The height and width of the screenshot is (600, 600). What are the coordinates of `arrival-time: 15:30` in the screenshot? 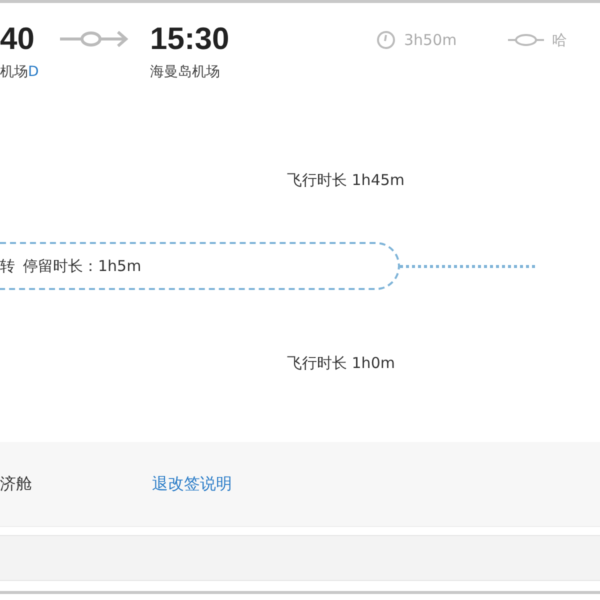 It's located at (190, 39).